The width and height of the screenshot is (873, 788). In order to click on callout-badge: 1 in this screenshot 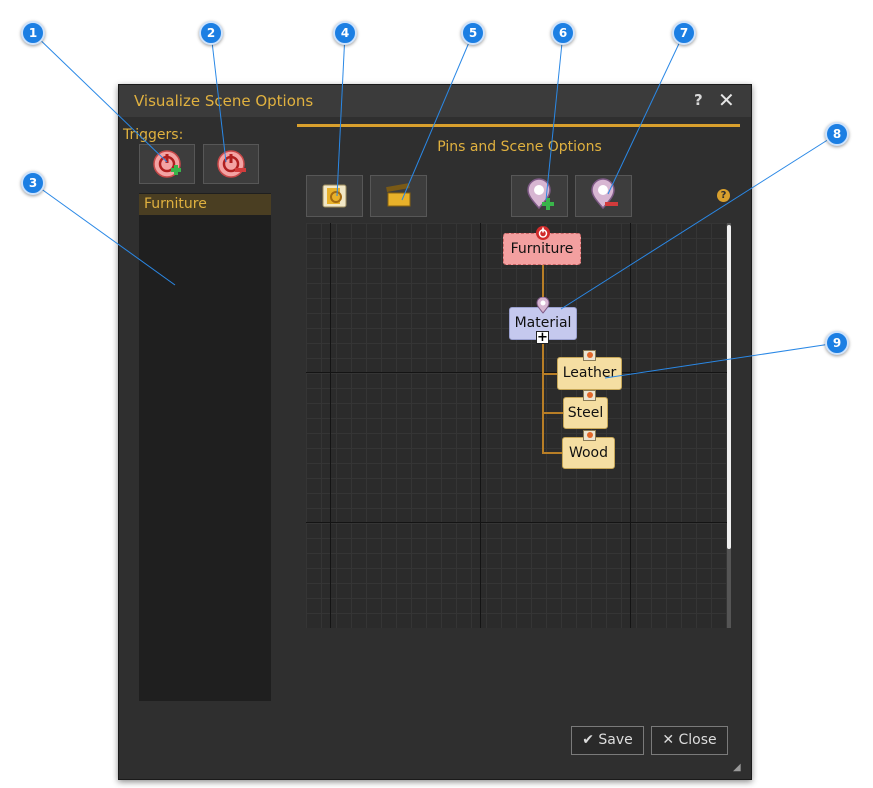, I will do `click(33, 33)`.